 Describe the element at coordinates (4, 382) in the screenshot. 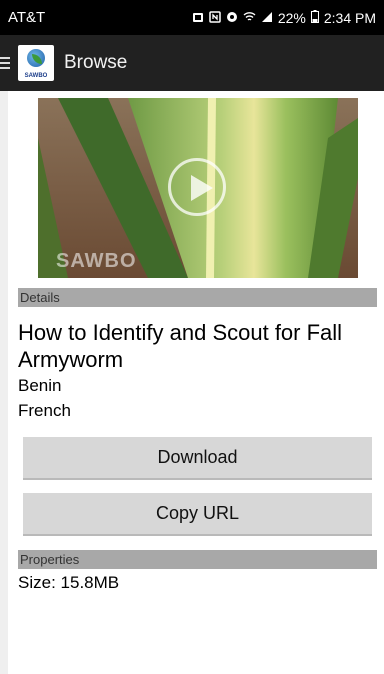

I see `drawer-edge` at that location.